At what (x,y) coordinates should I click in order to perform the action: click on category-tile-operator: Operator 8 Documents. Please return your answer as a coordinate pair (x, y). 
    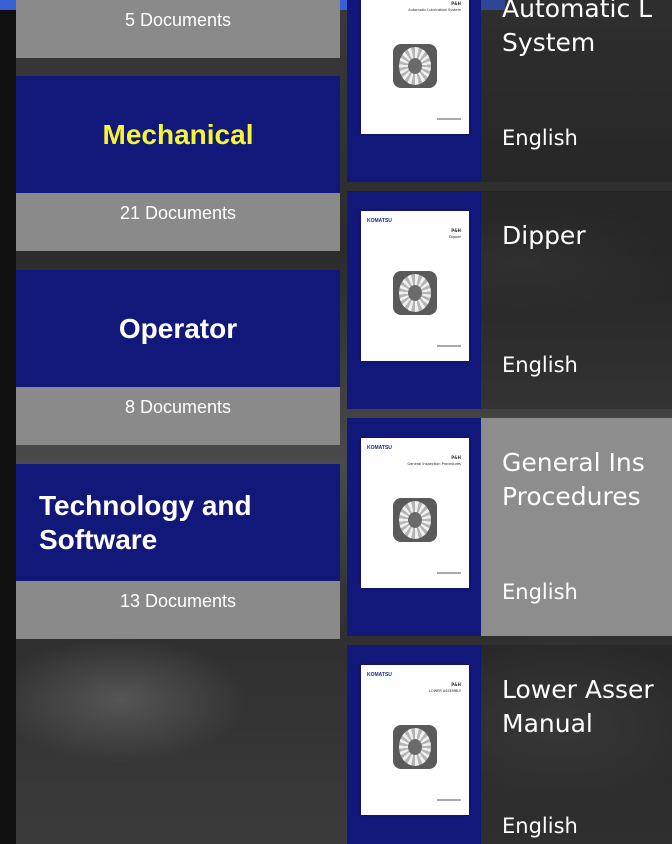
    Looking at the image, I should click on (178, 357).